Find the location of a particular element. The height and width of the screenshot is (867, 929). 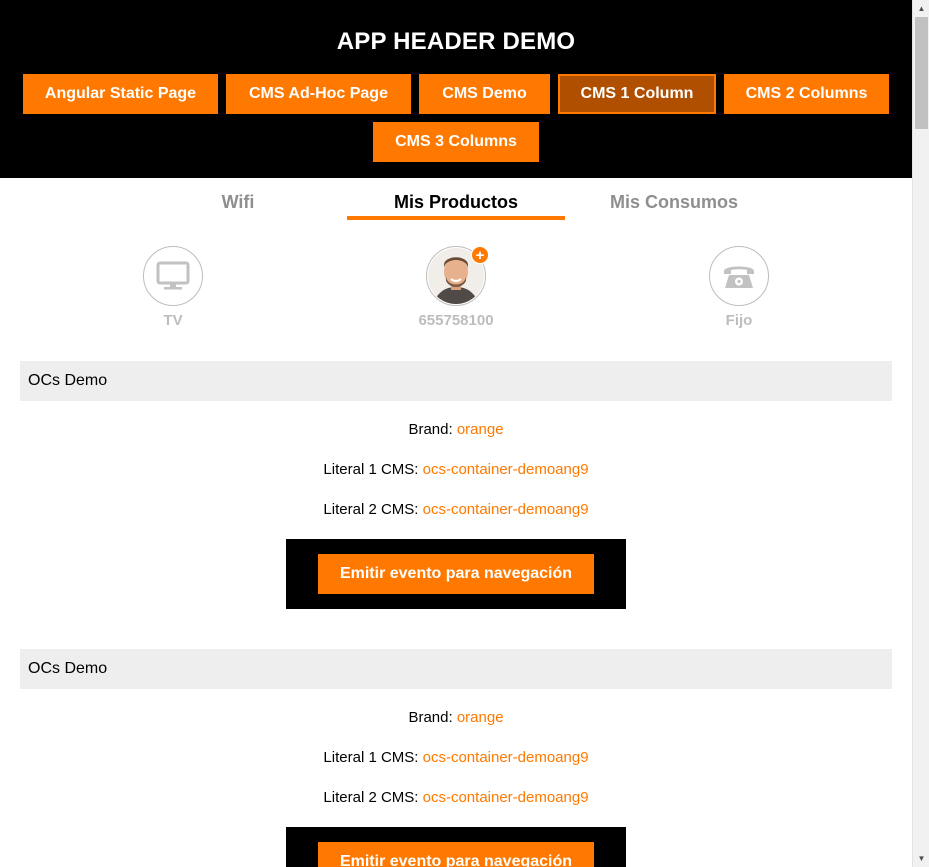

nav-angular-static-page-button: Angular Static Page is located at coordinates (120, 94).